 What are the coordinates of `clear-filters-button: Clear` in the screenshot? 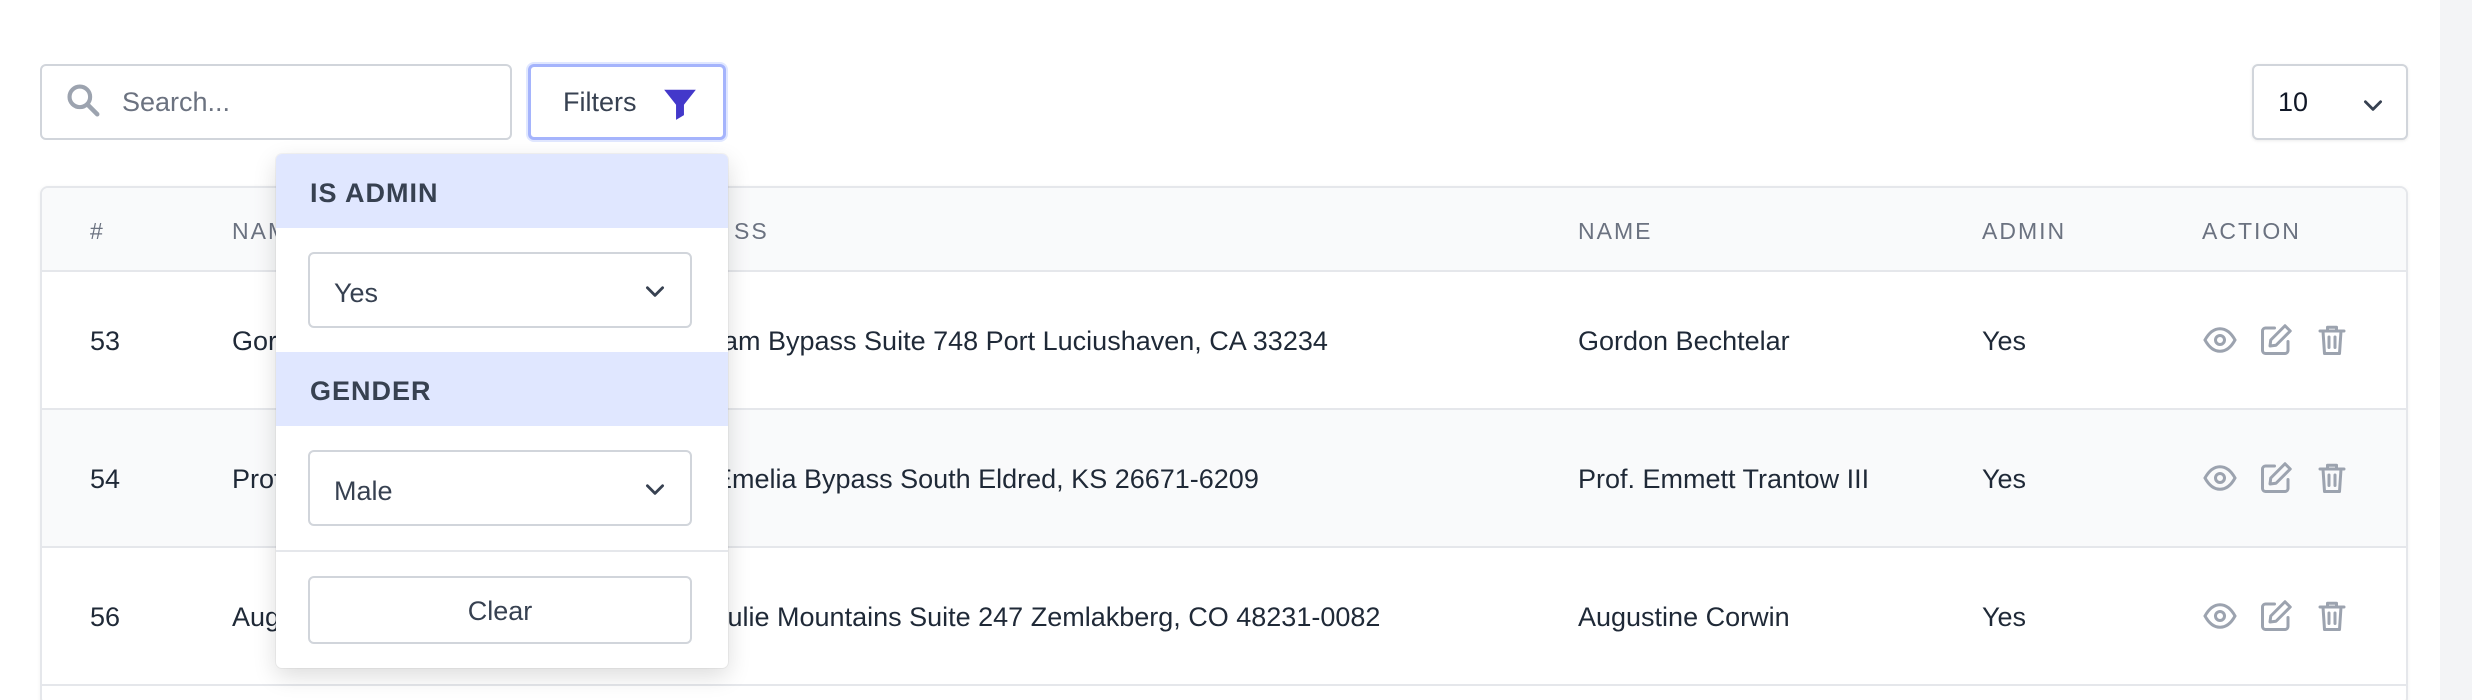 It's located at (500, 610).